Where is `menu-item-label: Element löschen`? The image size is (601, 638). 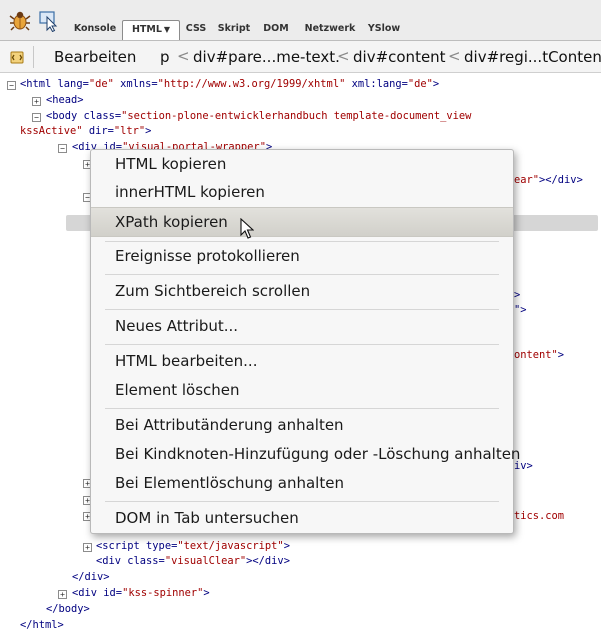
menu-item-label: Element löschen is located at coordinates (177, 390).